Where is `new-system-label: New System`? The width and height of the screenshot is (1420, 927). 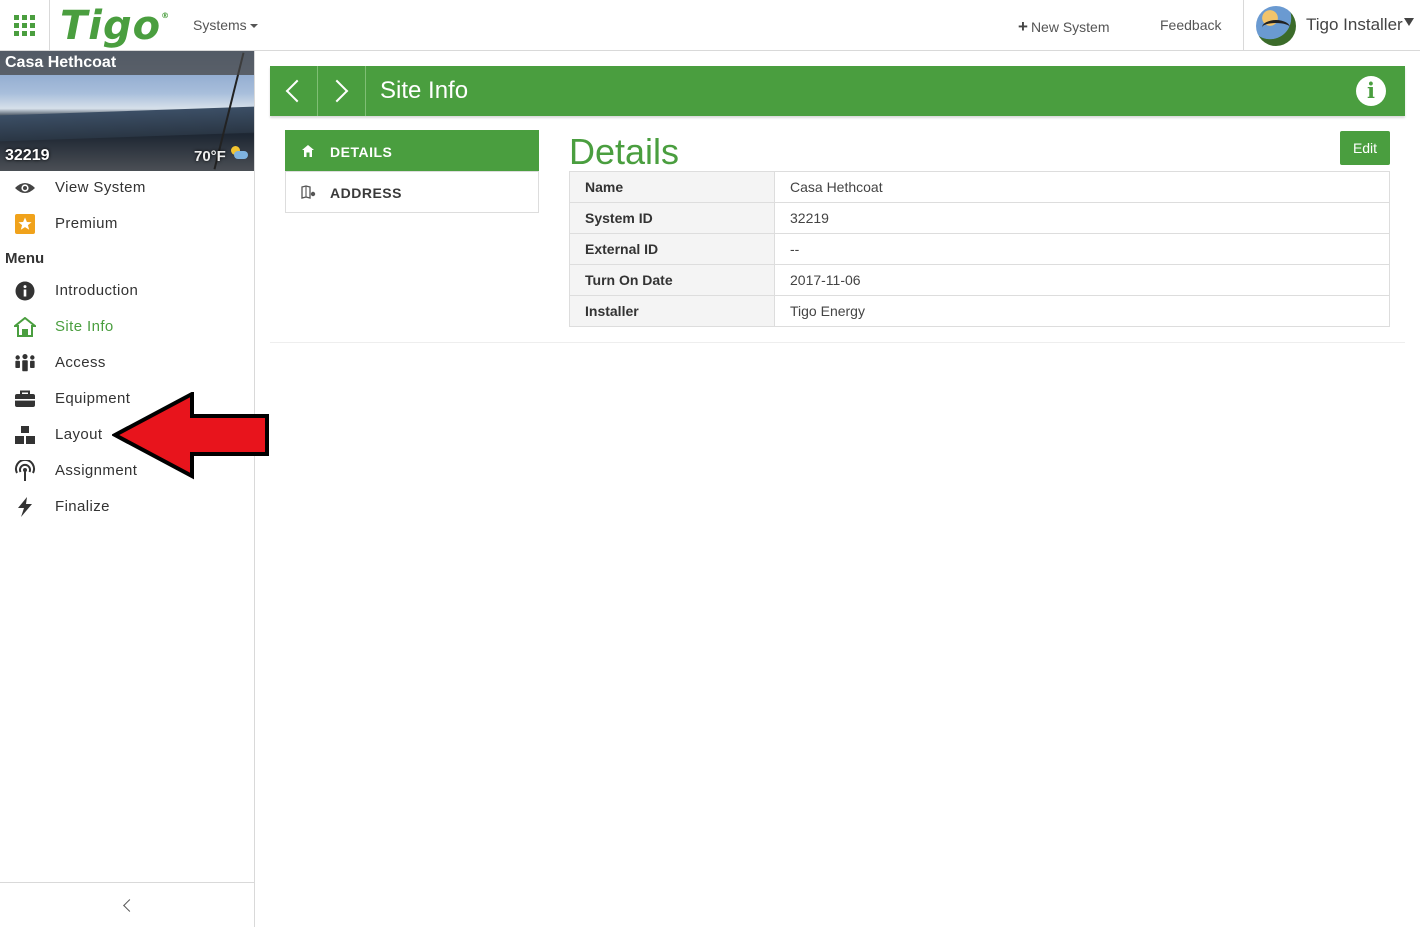 new-system-label: New System is located at coordinates (1070, 27).